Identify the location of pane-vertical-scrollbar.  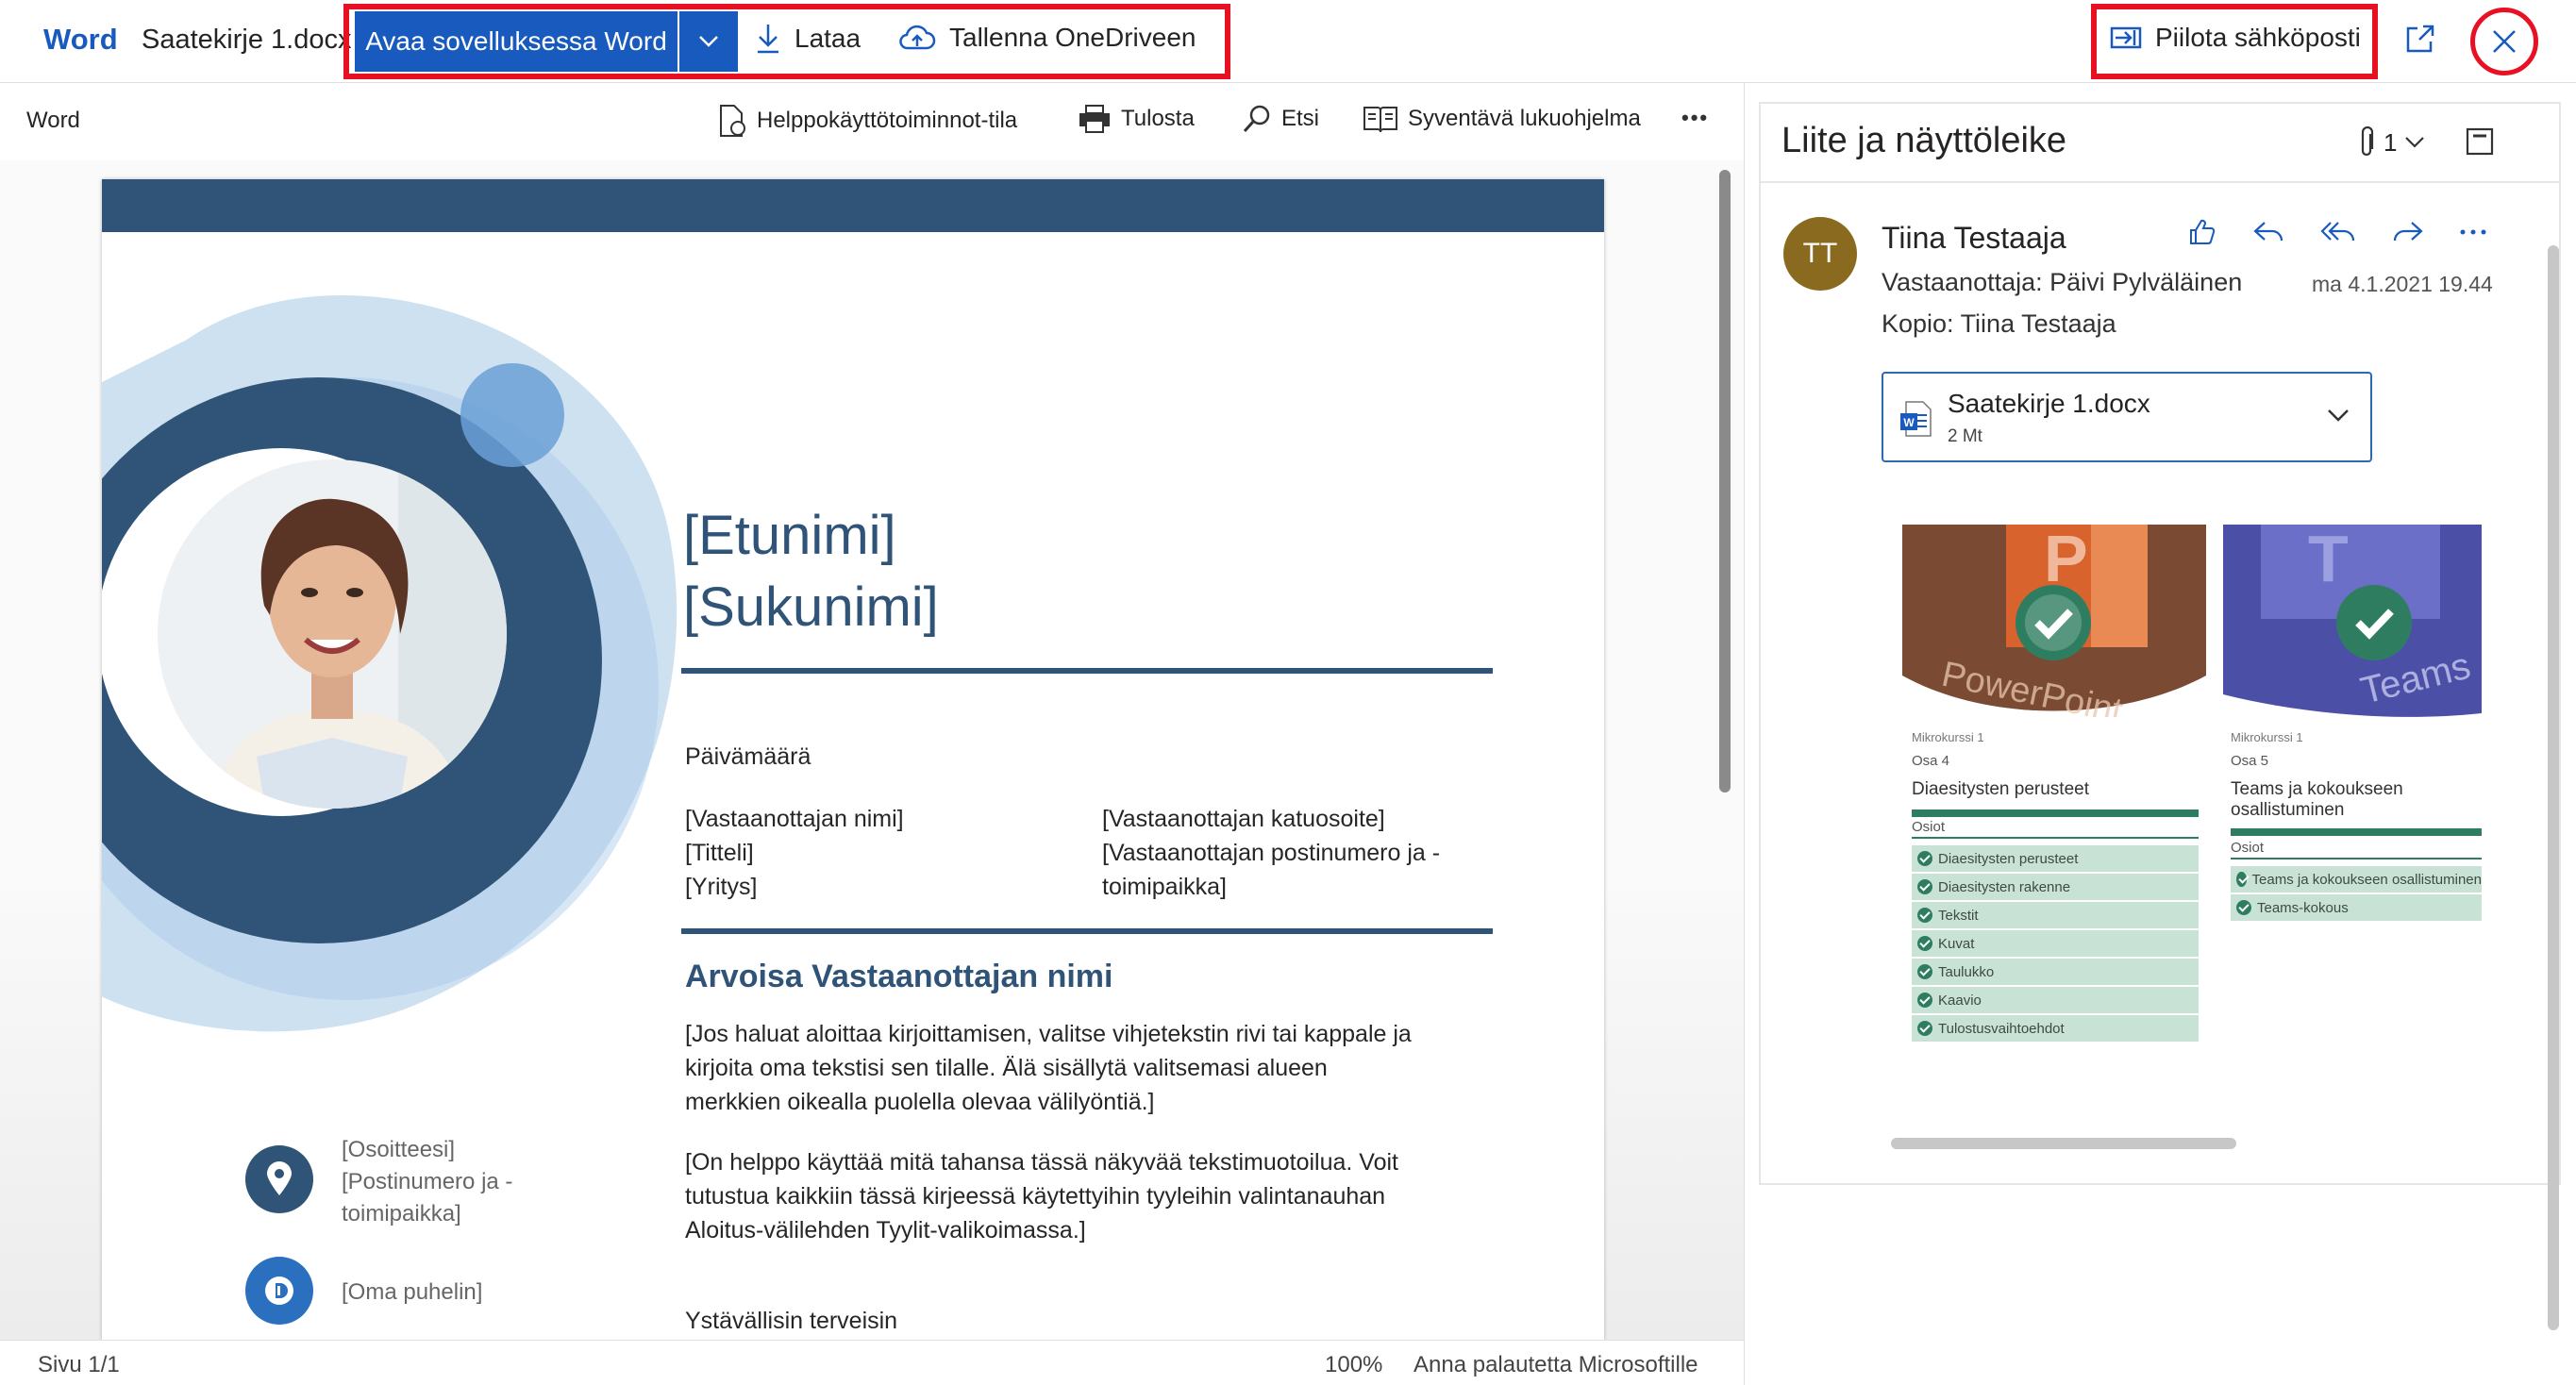
(2553, 787).